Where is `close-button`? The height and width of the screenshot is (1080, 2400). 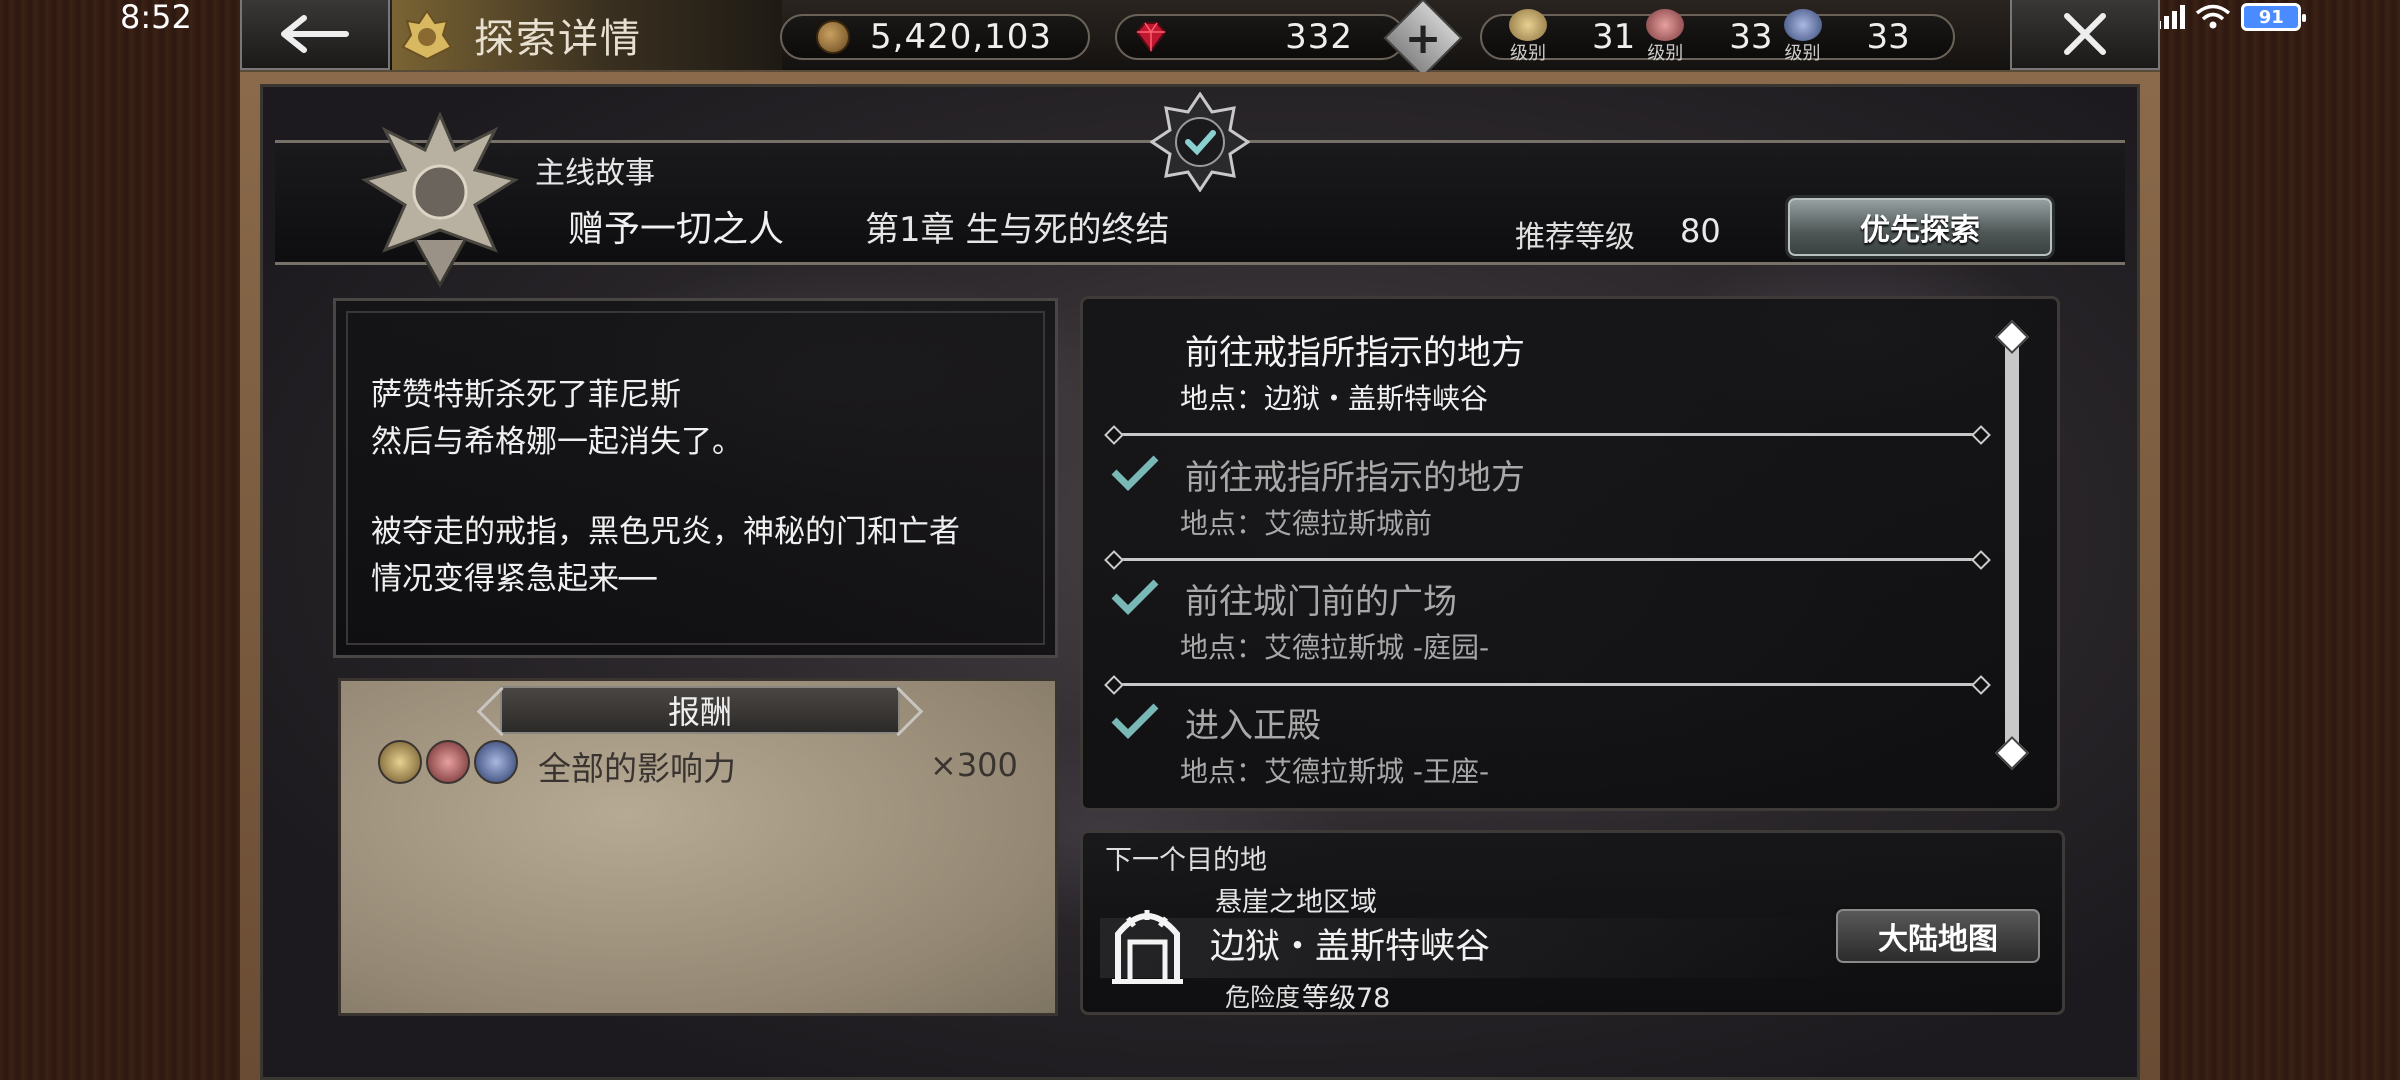
close-button is located at coordinates (2085, 35).